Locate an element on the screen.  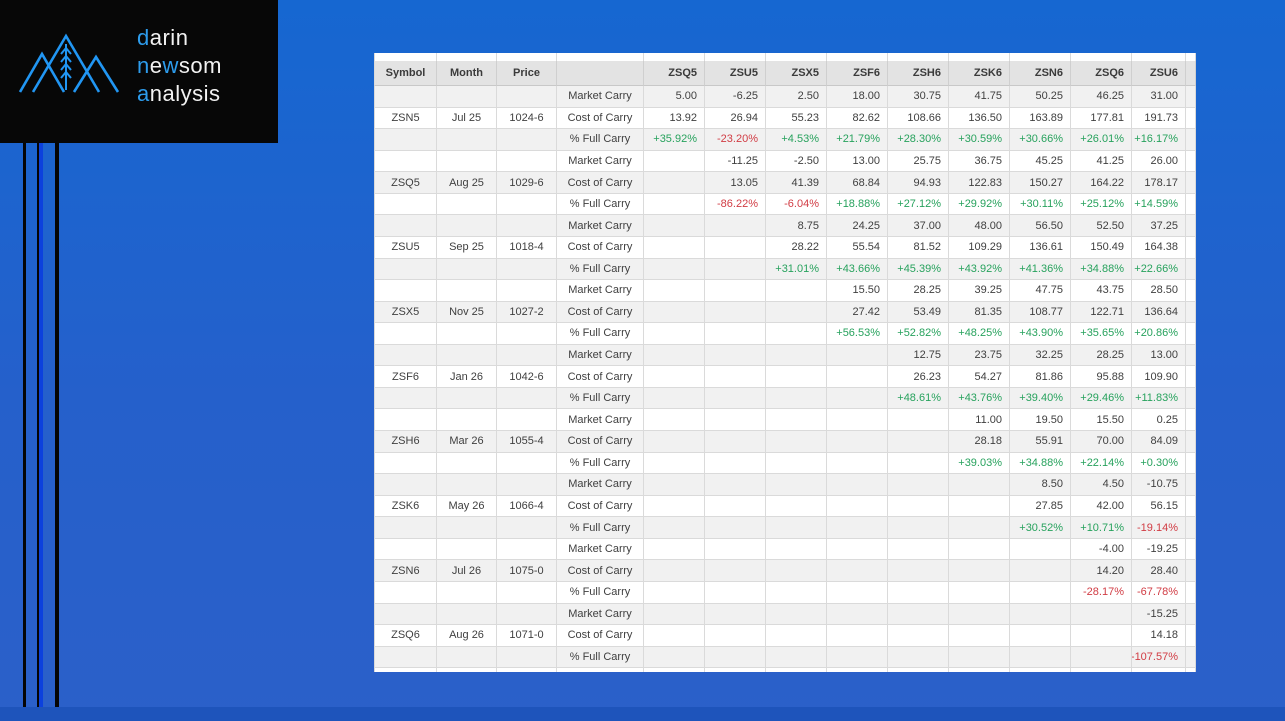
value-cell: 28.25 is located at coordinates (918, 291).